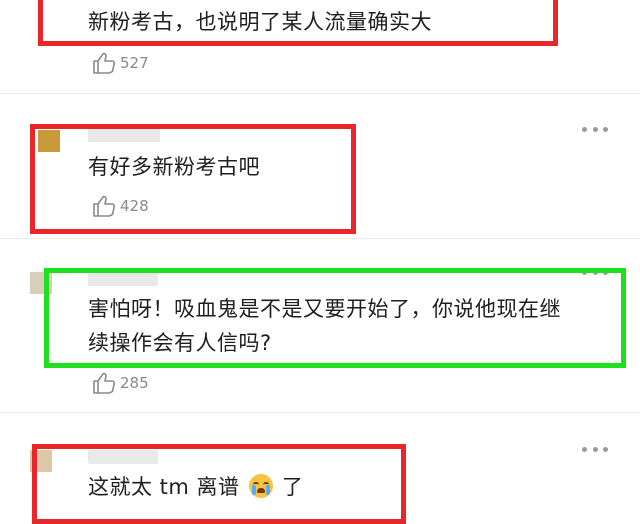 The width and height of the screenshot is (640, 524). I want to click on comment-text-line-2: 续操作会有人信吗?, so click(180, 343).